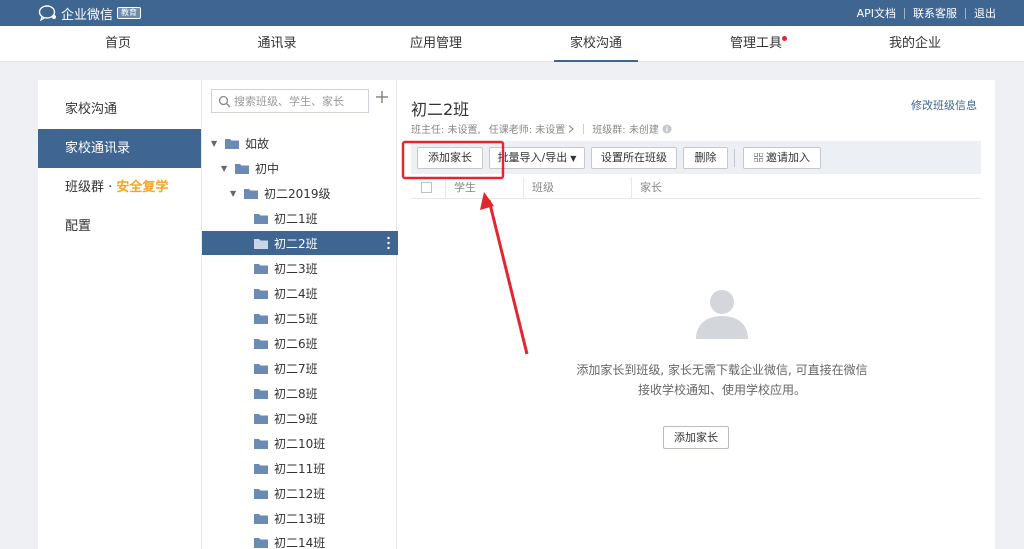 The width and height of the screenshot is (1024, 549). I want to click on tree-node-label: 初二2019级, so click(297, 193).